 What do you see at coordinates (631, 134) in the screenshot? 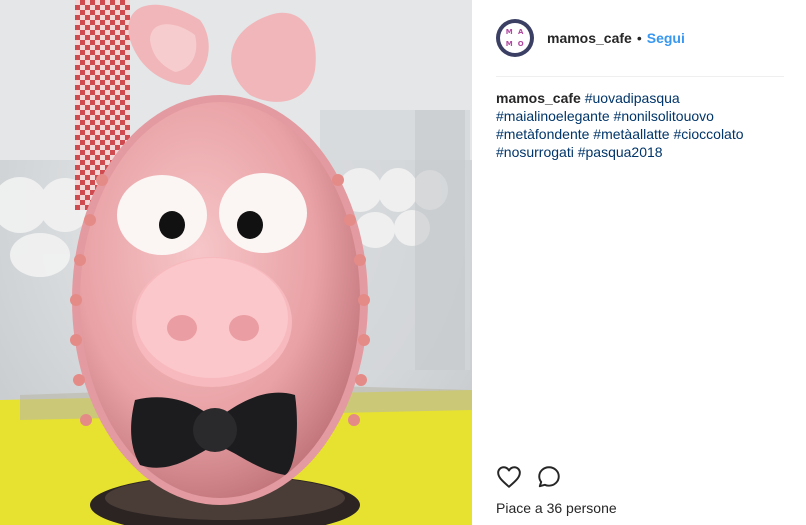
I see `hashtag-link: #metàallatte` at bounding box center [631, 134].